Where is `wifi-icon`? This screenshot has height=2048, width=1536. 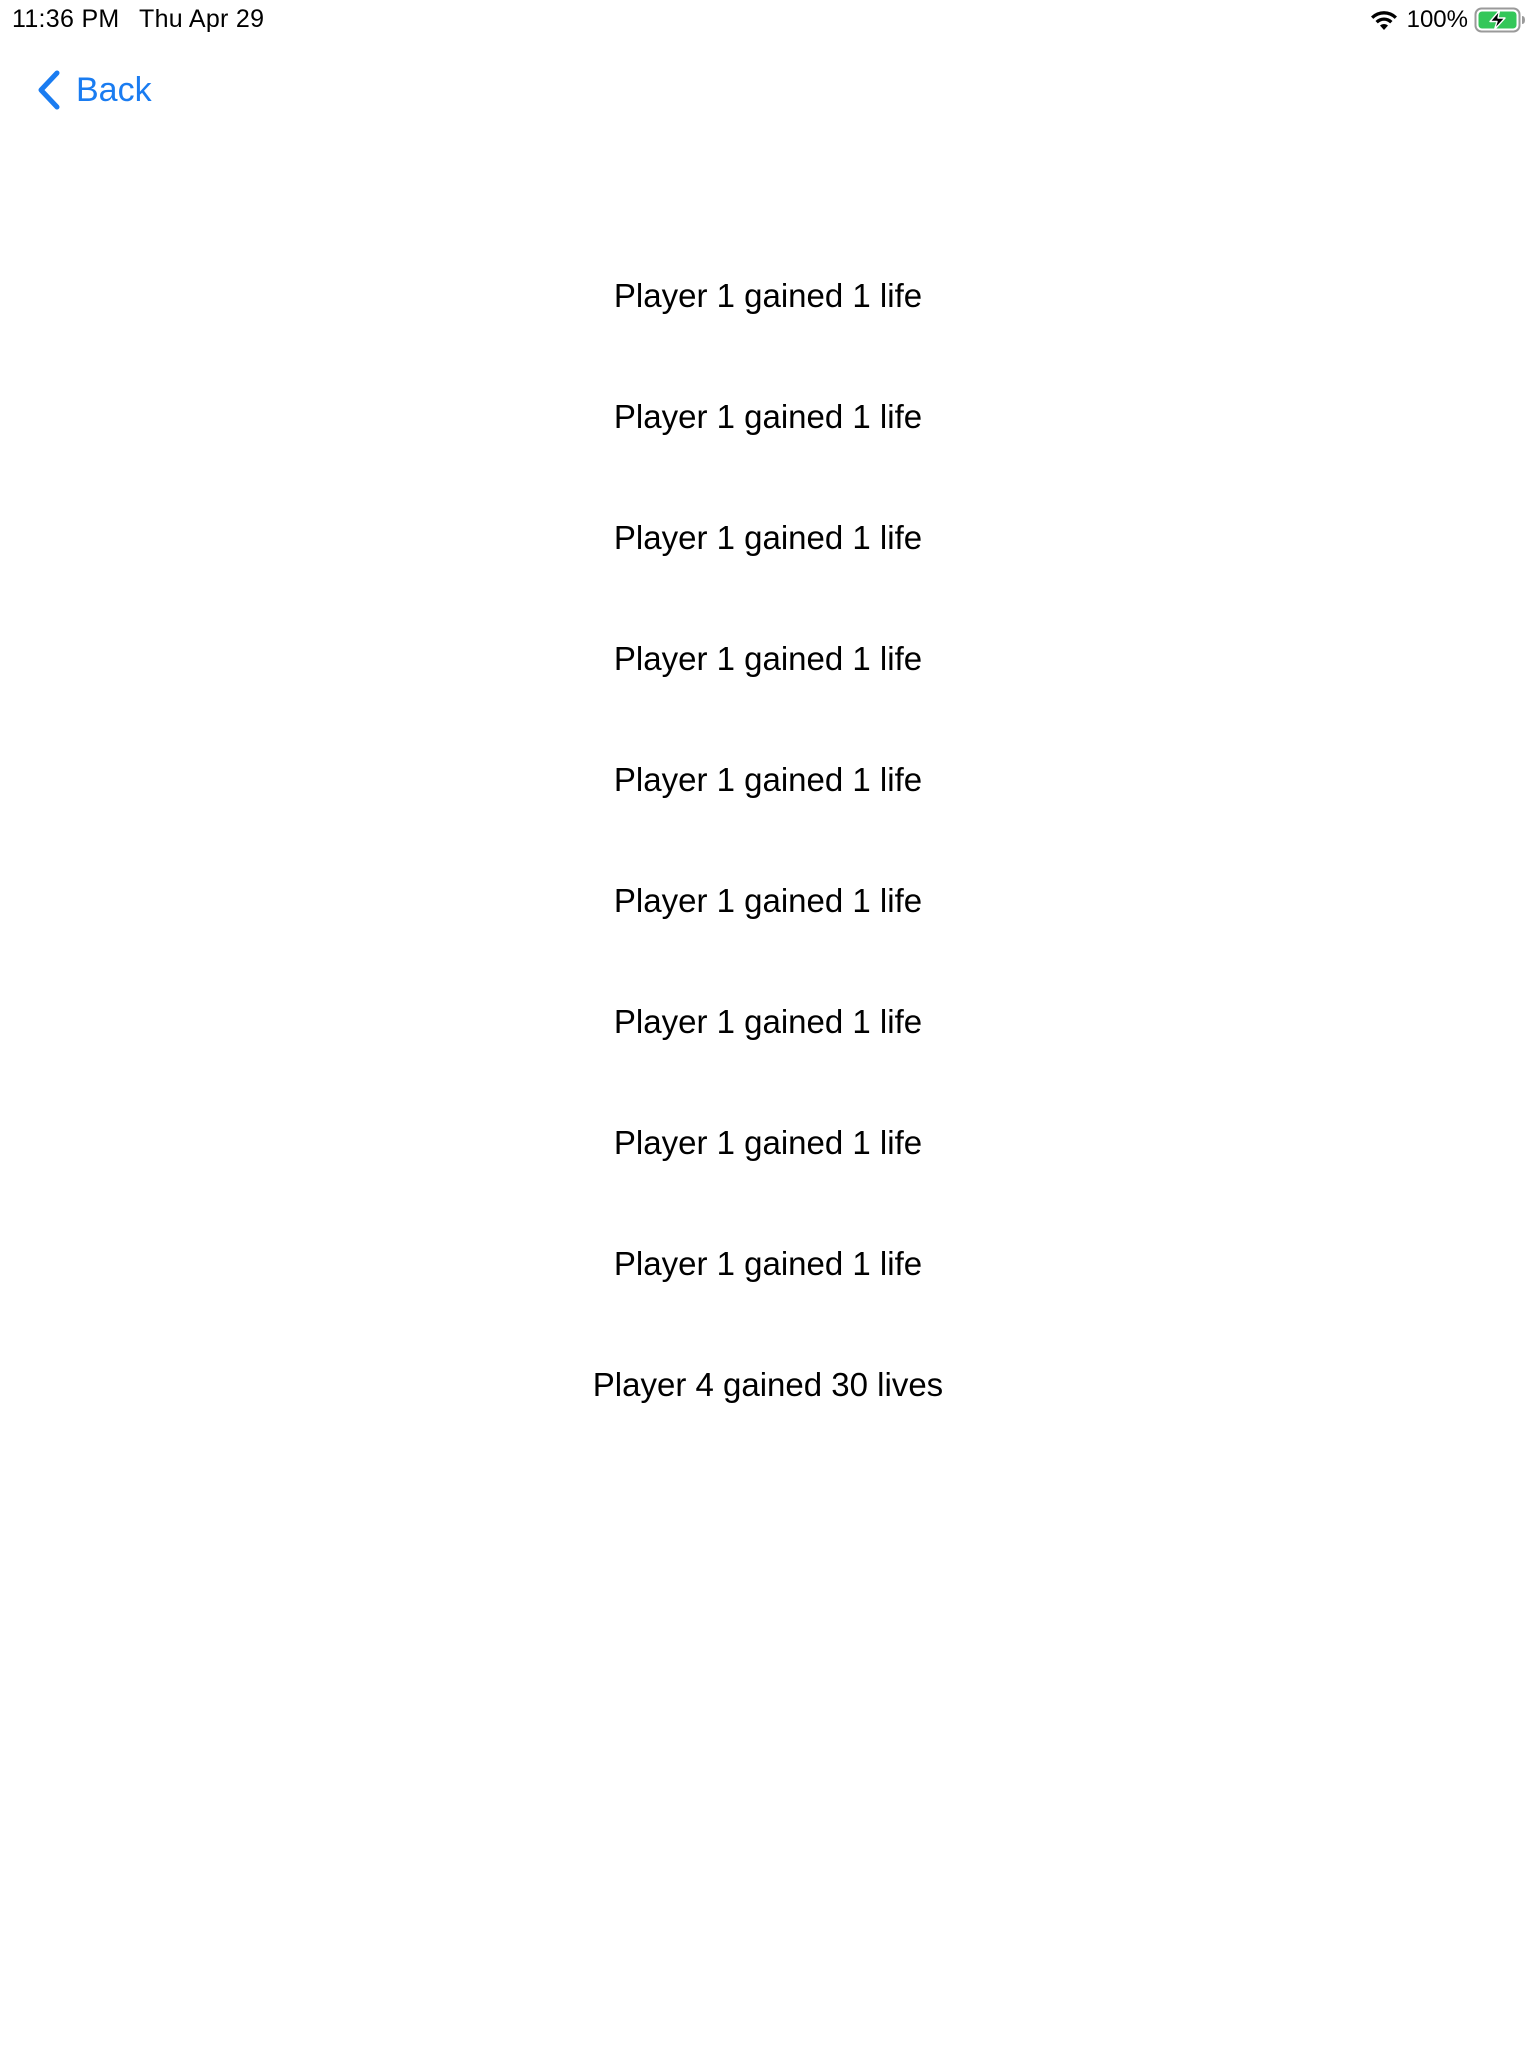
wifi-icon is located at coordinates (1383, 20).